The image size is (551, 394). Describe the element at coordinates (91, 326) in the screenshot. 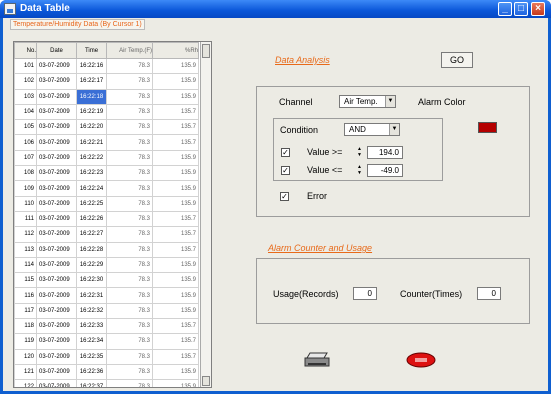

I see `cell-time: 16:22:33` at that location.